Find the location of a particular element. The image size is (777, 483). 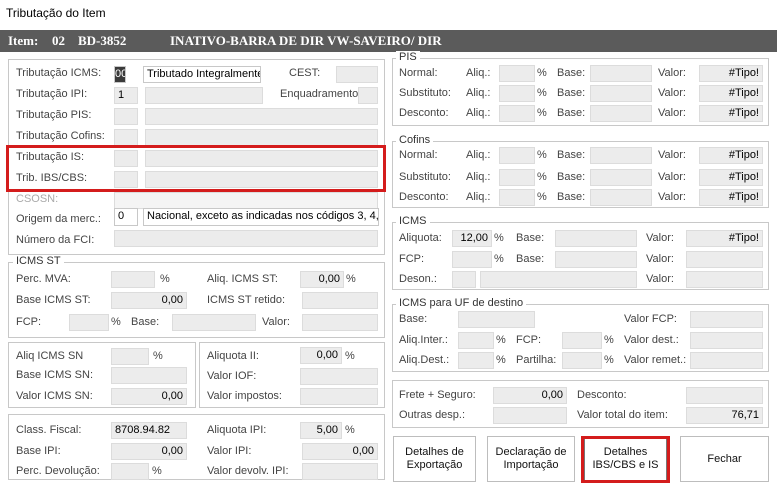

ii-aliq-field: 0,00 is located at coordinates (321, 355).